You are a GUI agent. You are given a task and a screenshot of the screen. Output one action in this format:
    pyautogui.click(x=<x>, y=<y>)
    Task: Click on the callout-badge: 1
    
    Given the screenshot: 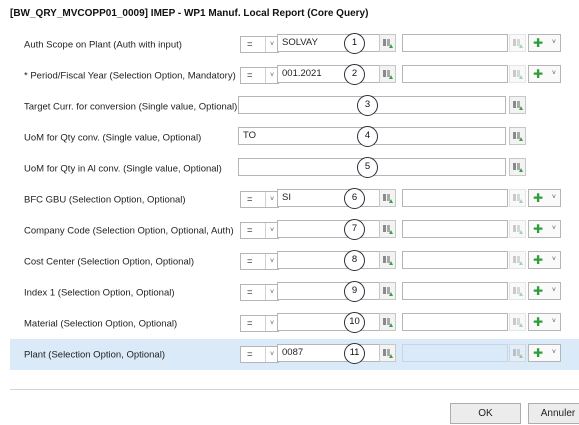 What is the action you would take?
    pyautogui.click(x=354, y=43)
    